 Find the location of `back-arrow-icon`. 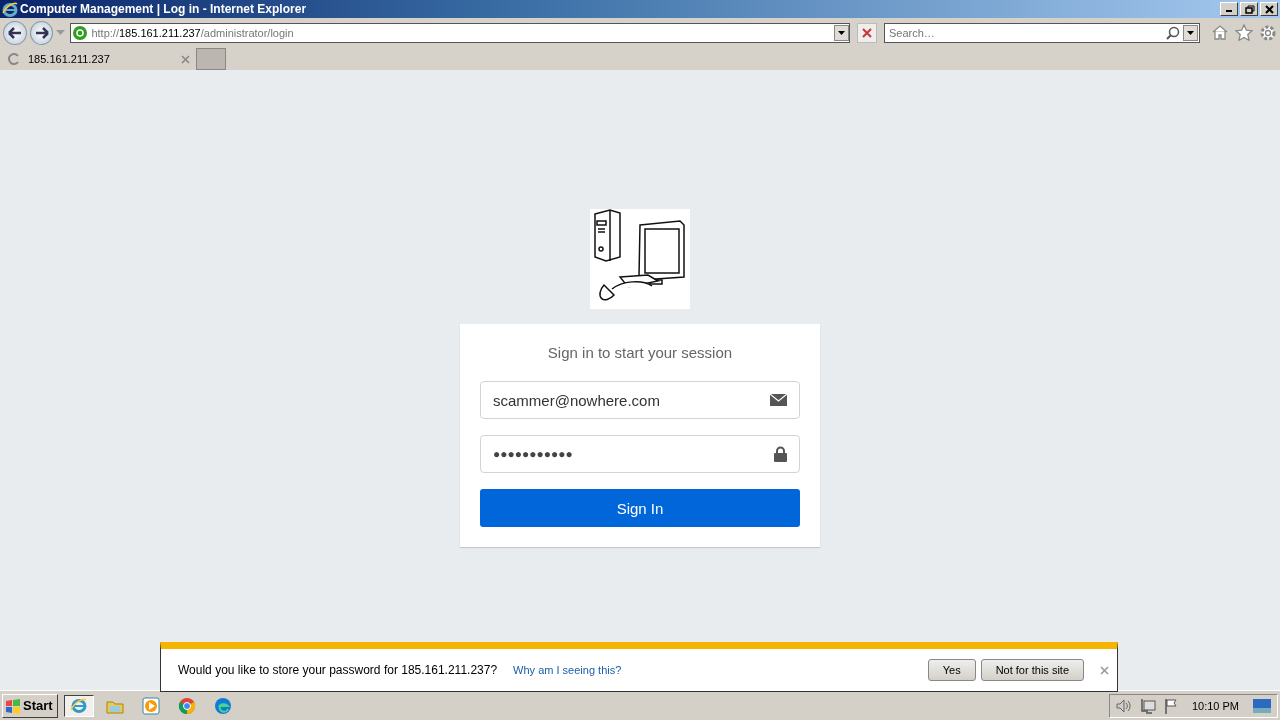

back-arrow-icon is located at coordinates (14, 33).